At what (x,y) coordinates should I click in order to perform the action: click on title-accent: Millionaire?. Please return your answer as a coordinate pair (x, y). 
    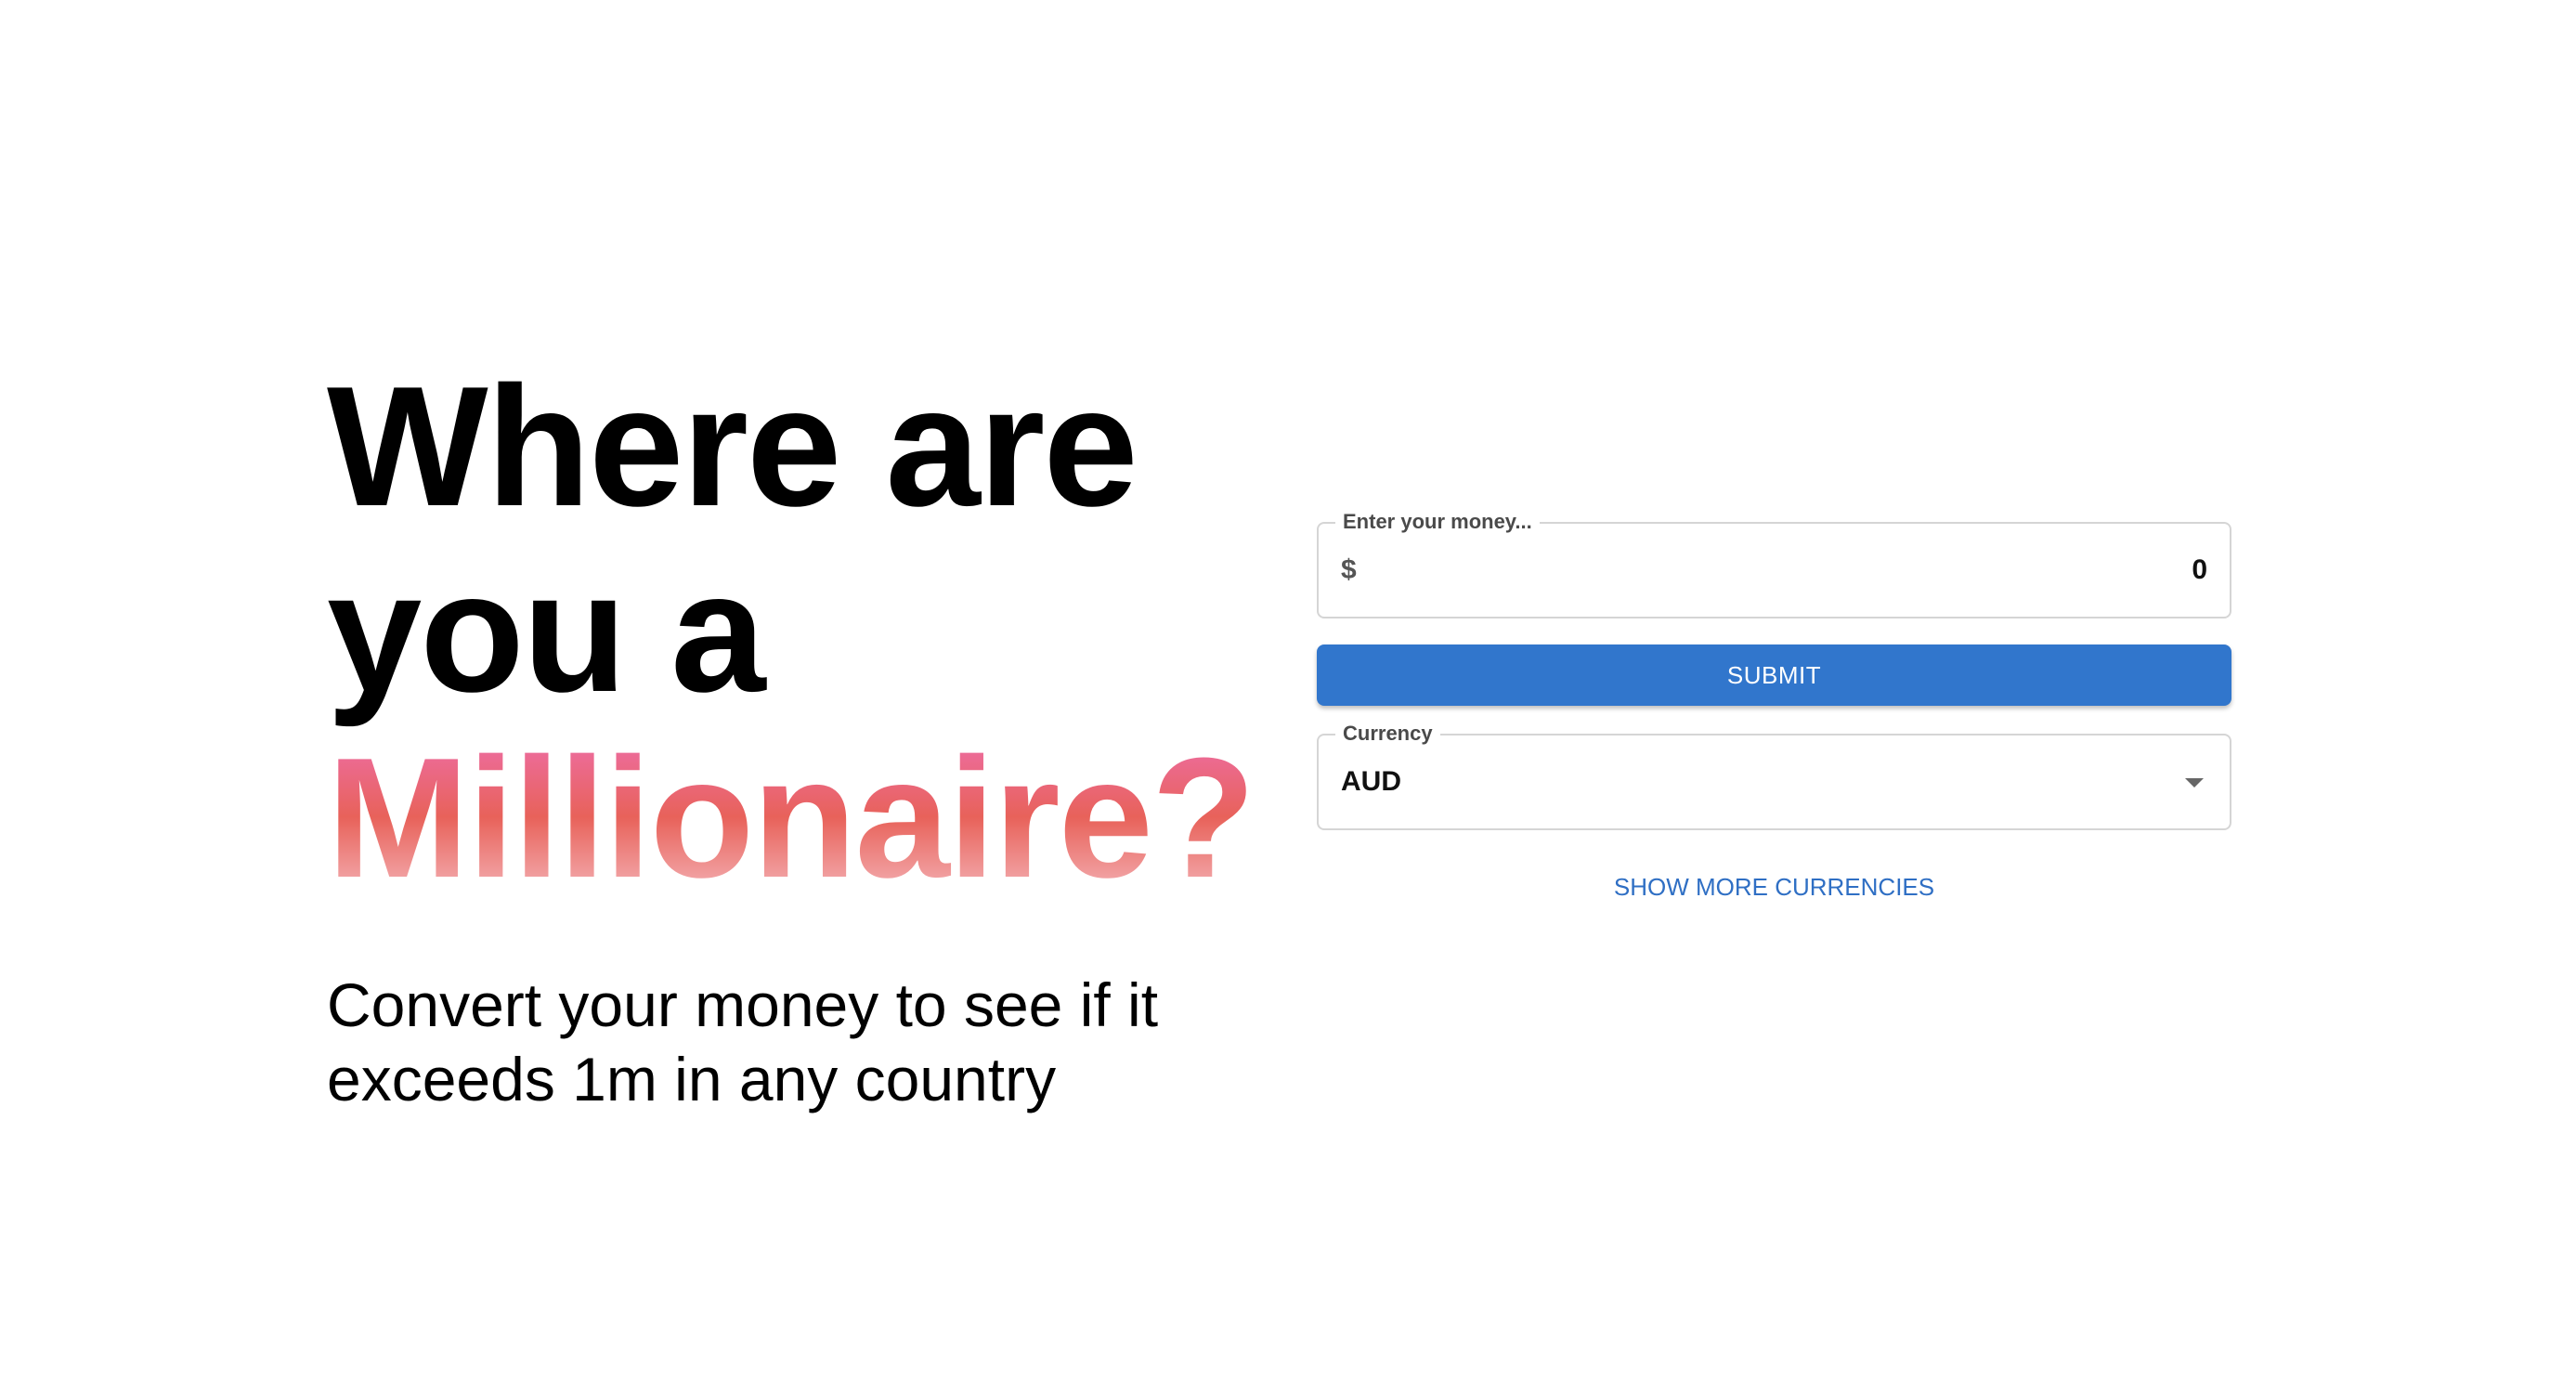
    Looking at the image, I should click on (791, 818).